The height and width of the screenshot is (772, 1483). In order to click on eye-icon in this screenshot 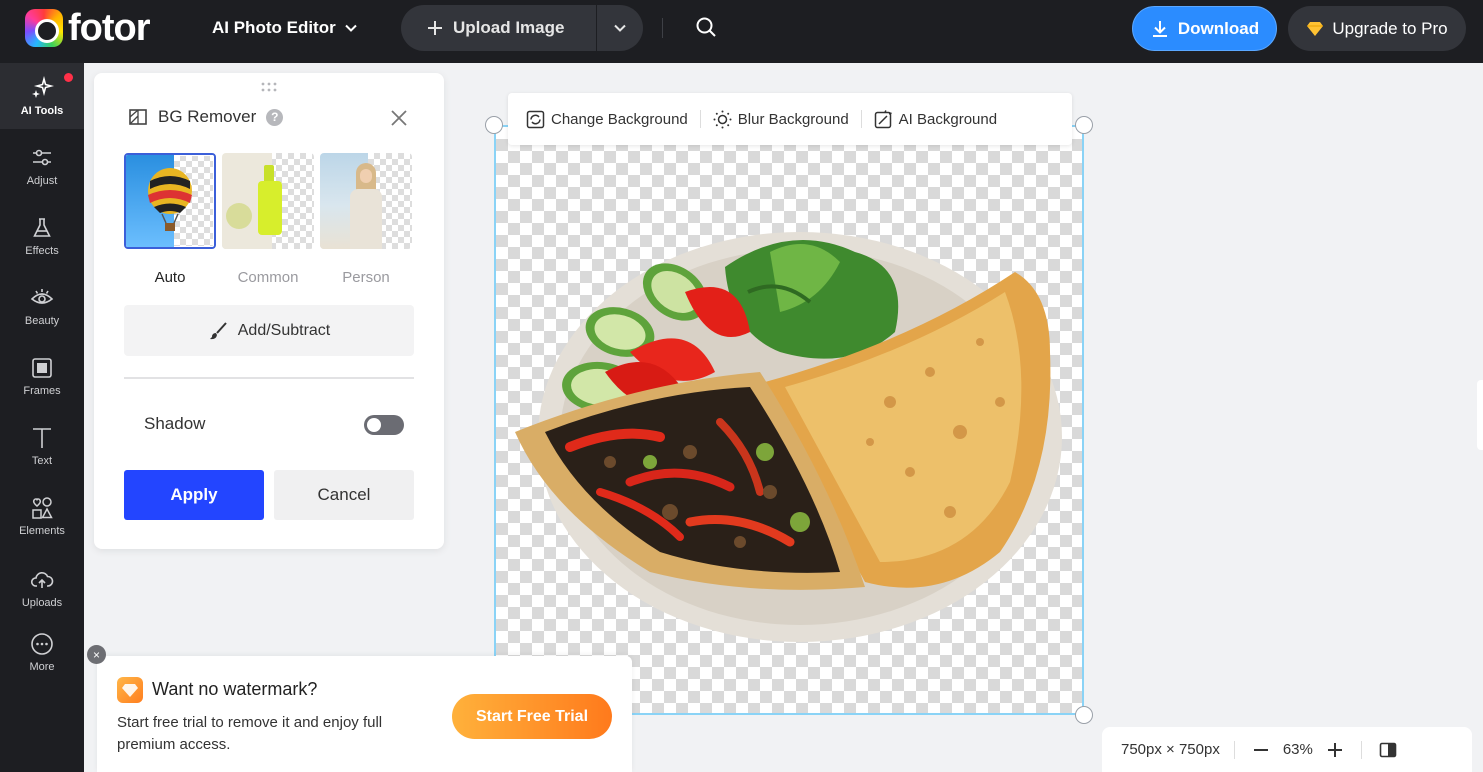, I will do `click(42, 296)`.